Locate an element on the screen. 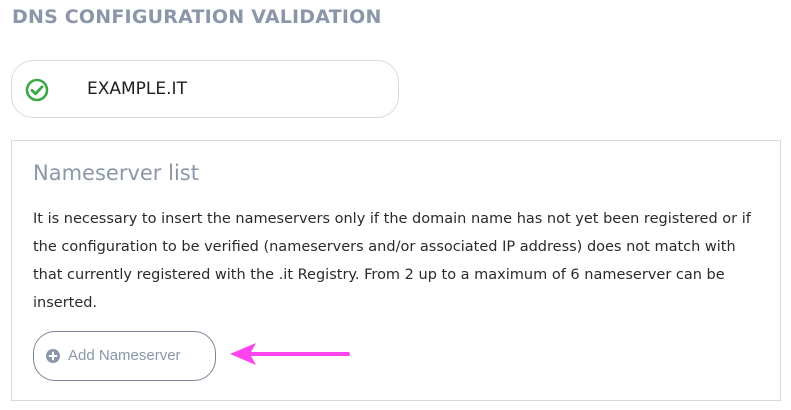  domain-name: EXAMPLE.IT is located at coordinates (137, 89).